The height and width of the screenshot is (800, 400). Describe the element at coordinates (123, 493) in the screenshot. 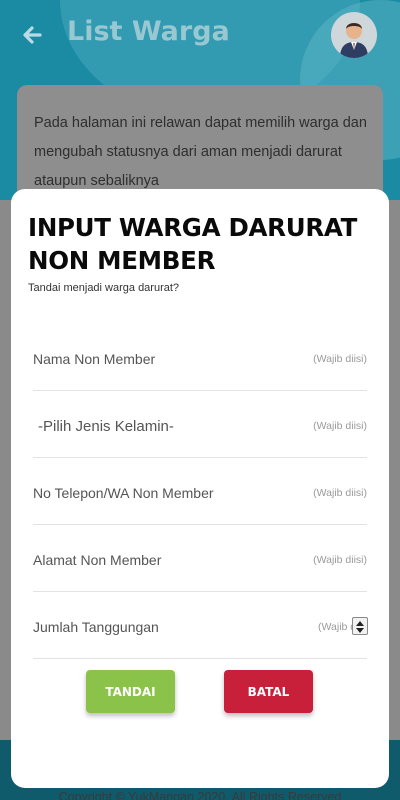

I see `phone-field-label: No Telepon/WA Non Member` at that location.